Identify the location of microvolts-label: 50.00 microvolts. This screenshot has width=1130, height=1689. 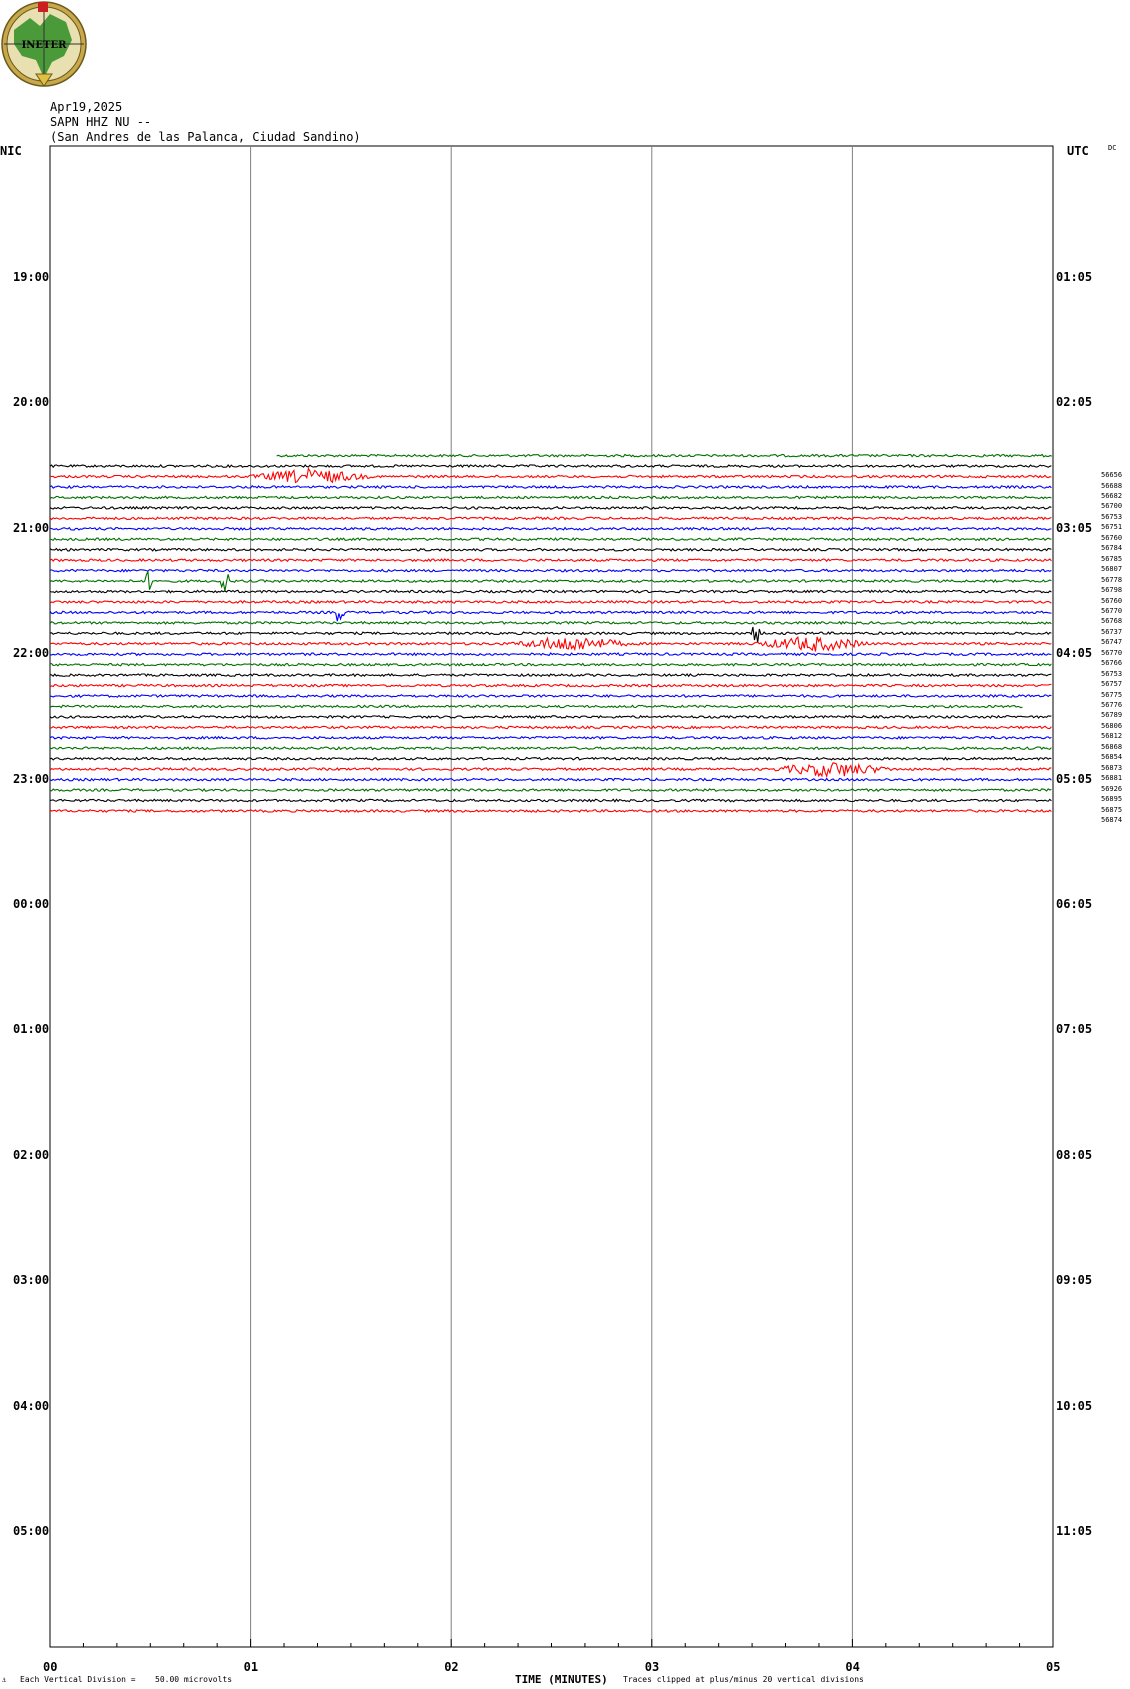
(194, 1679).